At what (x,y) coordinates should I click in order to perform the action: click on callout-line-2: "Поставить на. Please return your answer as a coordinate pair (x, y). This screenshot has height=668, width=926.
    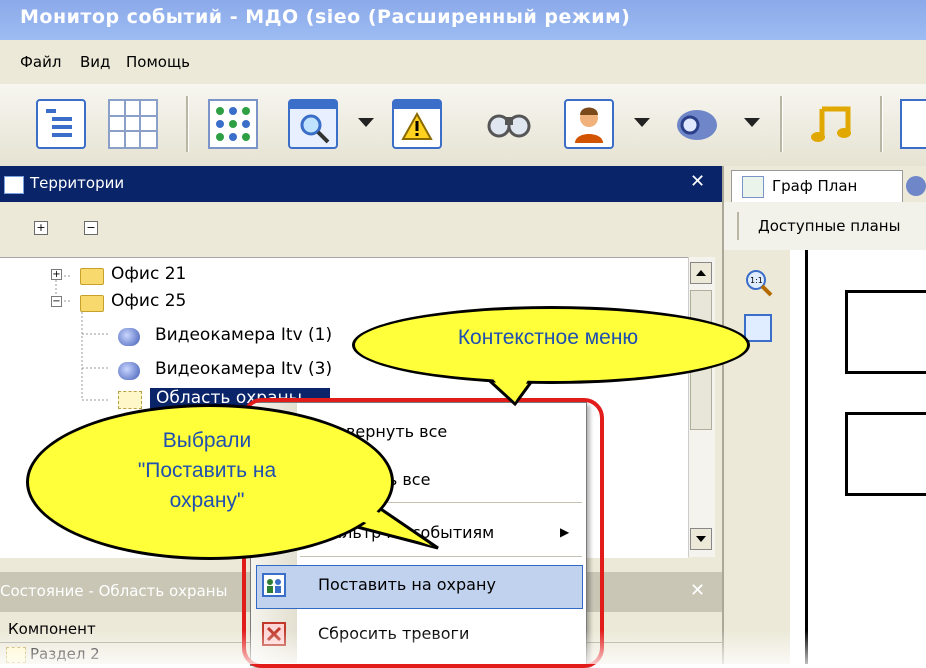
    Looking at the image, I should click on (207, 470).